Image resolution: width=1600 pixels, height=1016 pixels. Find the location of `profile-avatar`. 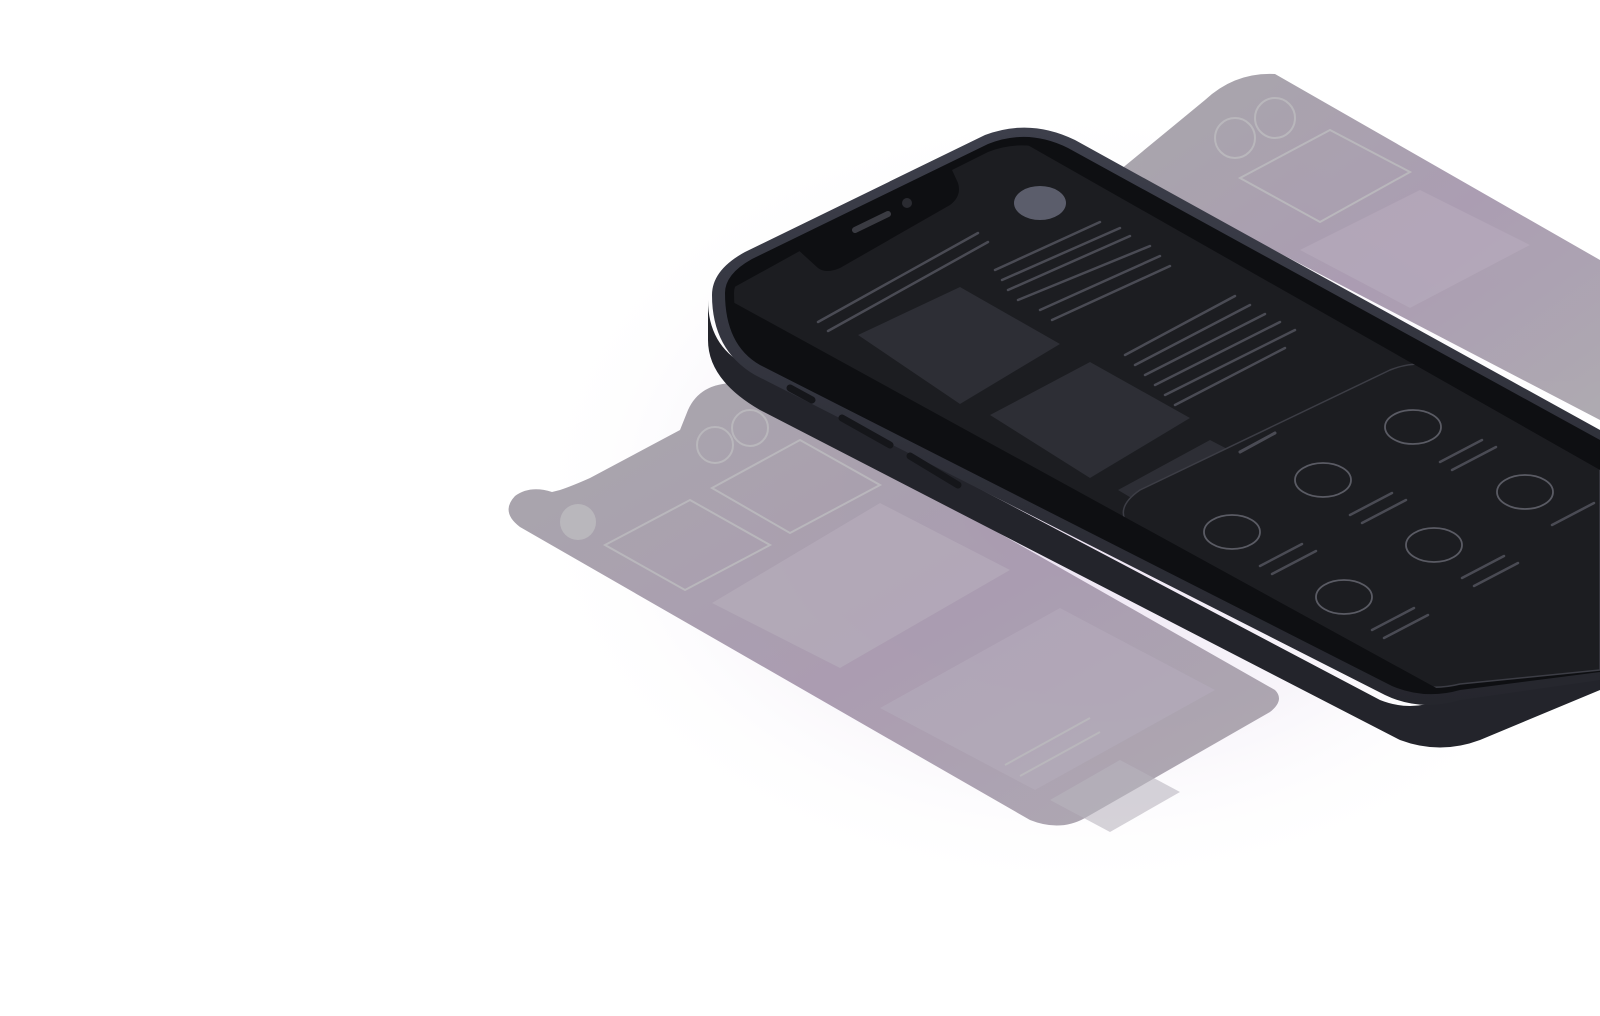

profile-avatar is located at coordinates (1040, 203).